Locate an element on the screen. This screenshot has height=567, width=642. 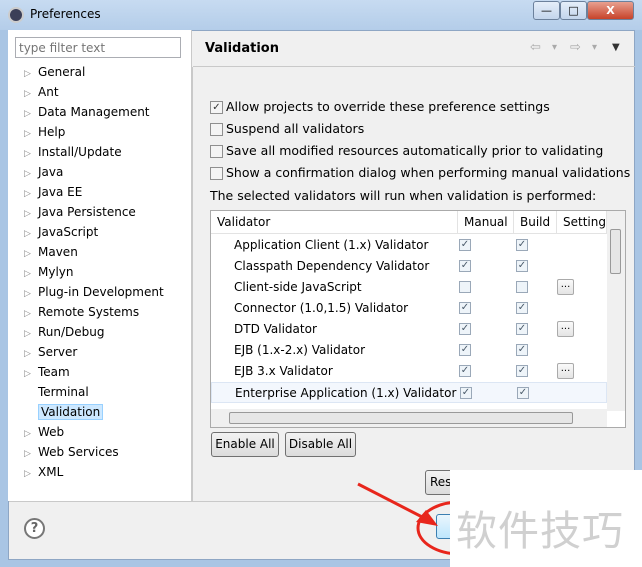
manual-checkbox is located at coordinates (465, 287).